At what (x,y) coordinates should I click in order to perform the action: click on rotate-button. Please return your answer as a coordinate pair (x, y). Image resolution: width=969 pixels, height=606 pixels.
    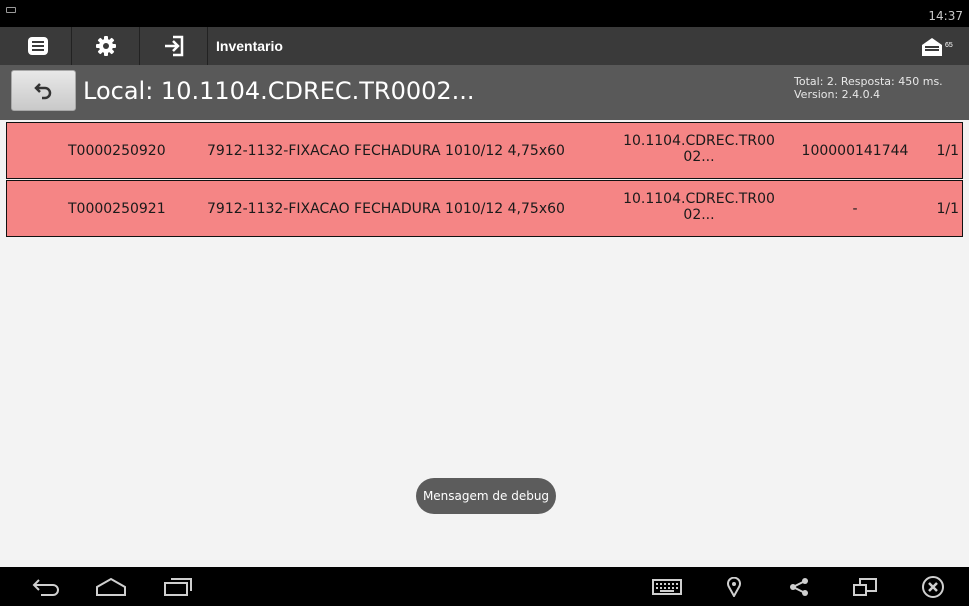
    Looking at the image, I should click on (865, 587).